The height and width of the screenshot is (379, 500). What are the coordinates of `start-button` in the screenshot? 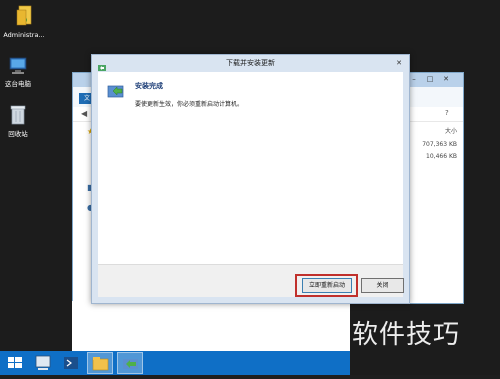 It's located at (15, 363).